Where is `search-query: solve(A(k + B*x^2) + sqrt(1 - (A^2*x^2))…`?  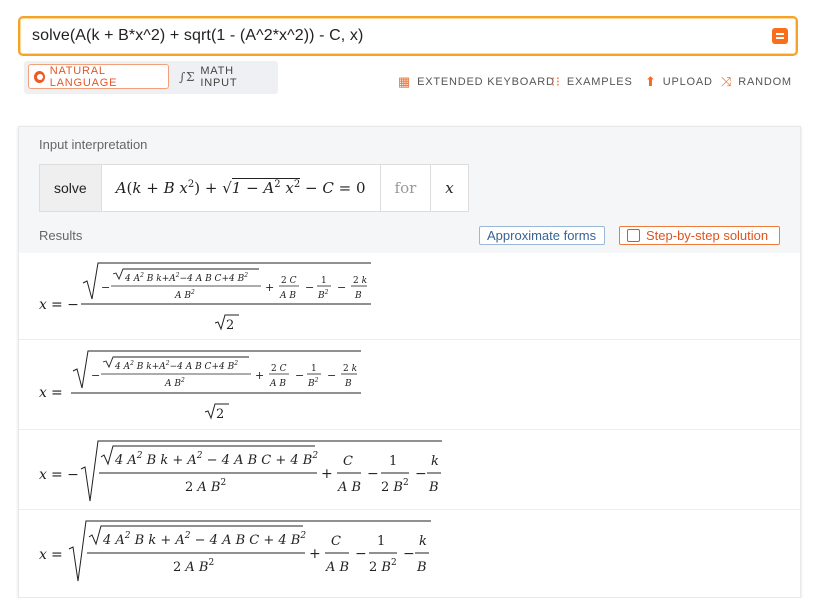
search-query: solve(A(k + B*x^2) + sqrt(1 - (A^2*x^2))… is located at coordinates (197, 36).